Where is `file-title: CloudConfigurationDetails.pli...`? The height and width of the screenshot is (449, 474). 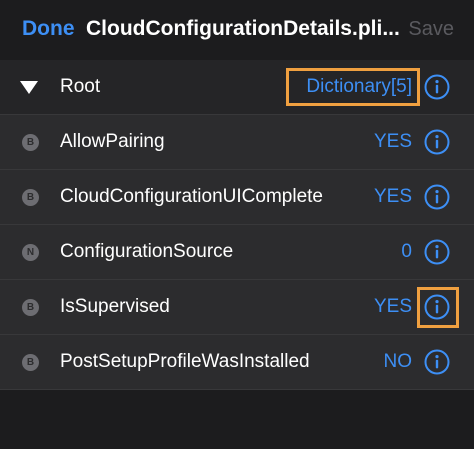
file-title: CloudConfigurationDetails.pli... is located at coordinates (243, 28).